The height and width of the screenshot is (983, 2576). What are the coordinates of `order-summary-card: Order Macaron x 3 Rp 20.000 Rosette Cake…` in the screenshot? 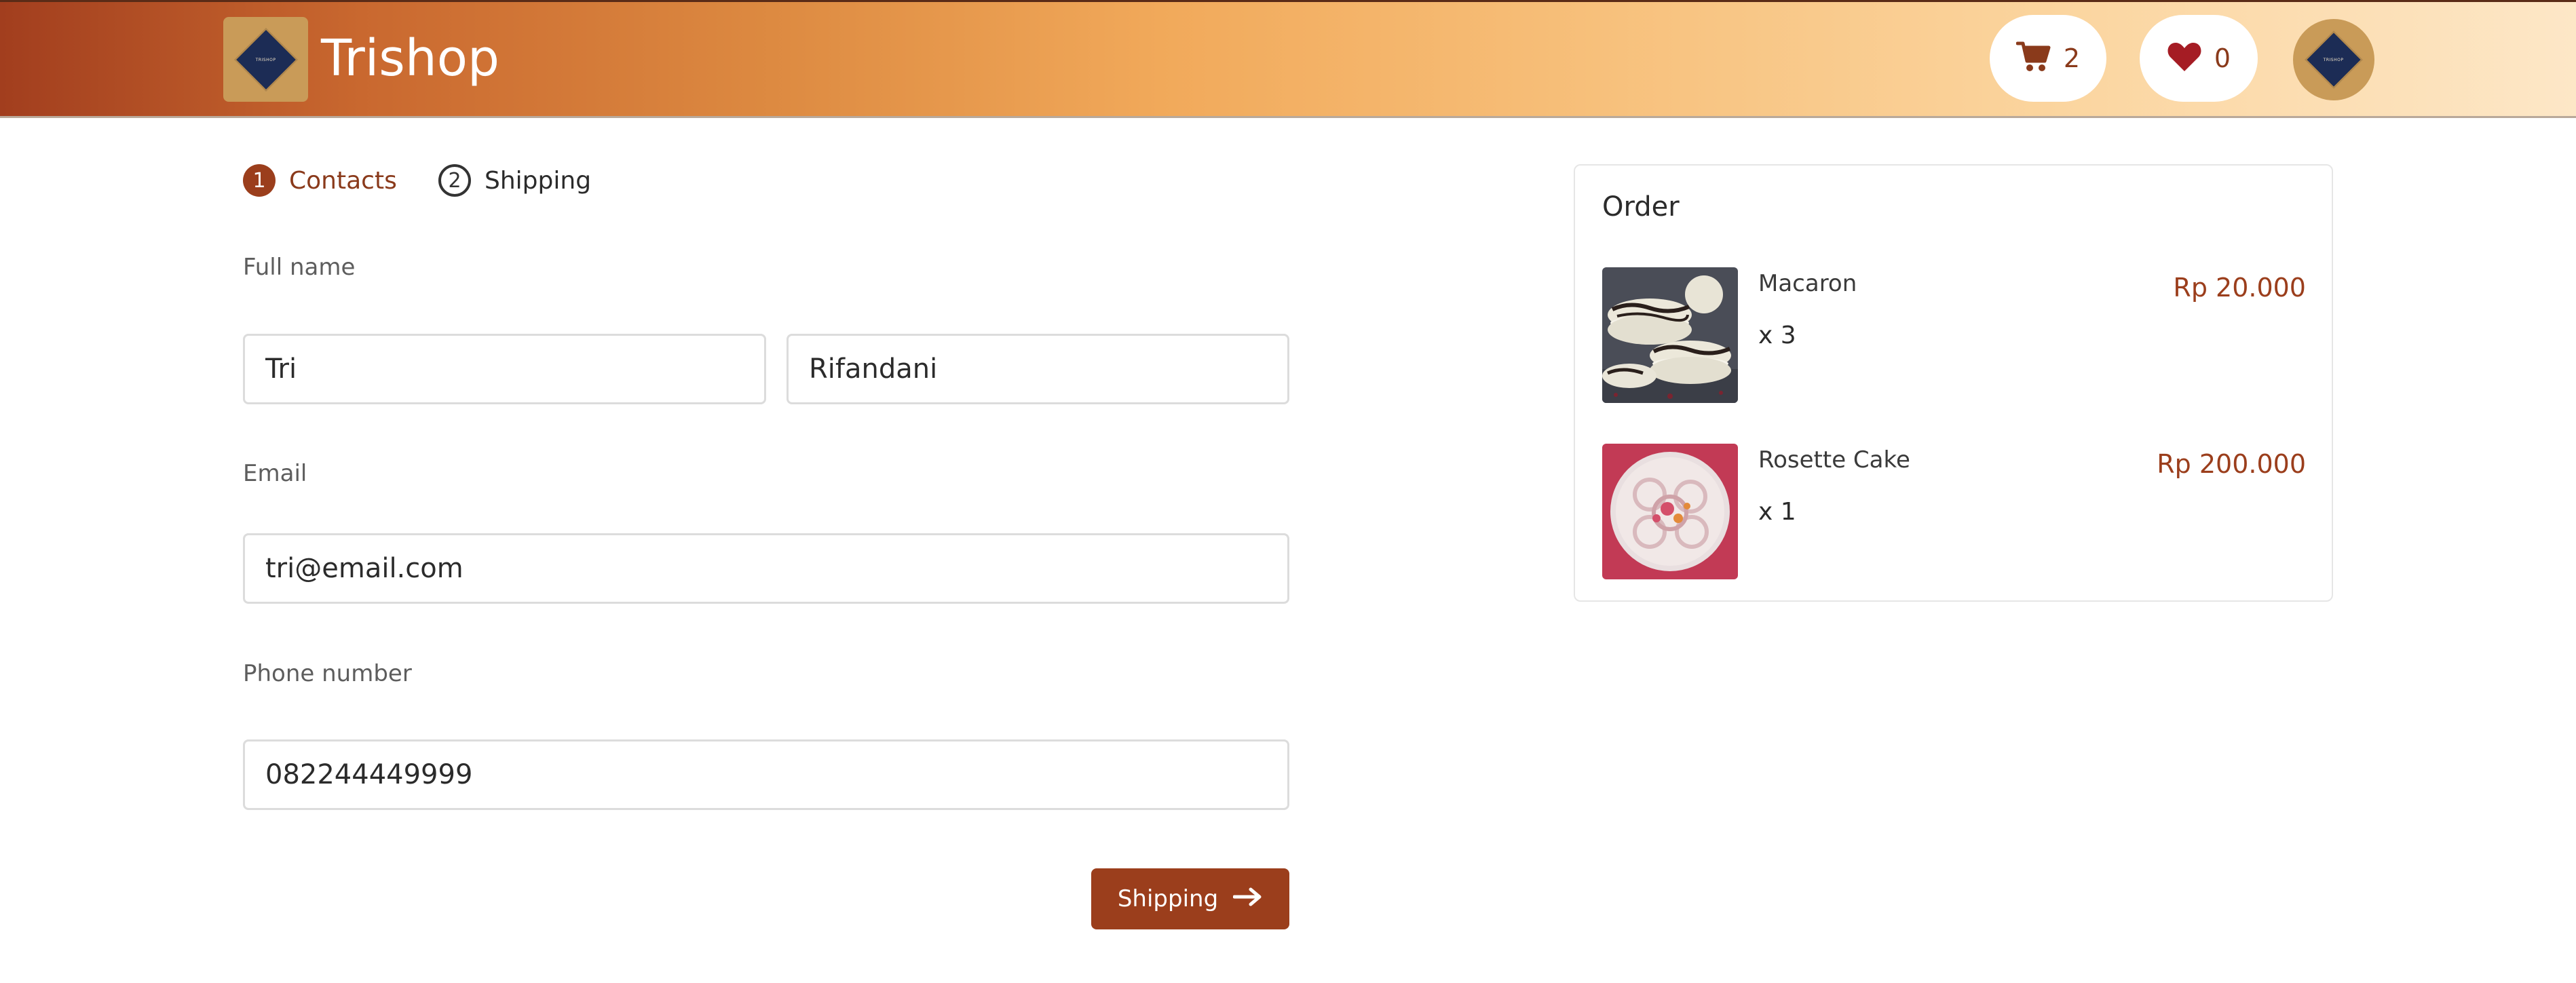 It's located at (1954, 383).